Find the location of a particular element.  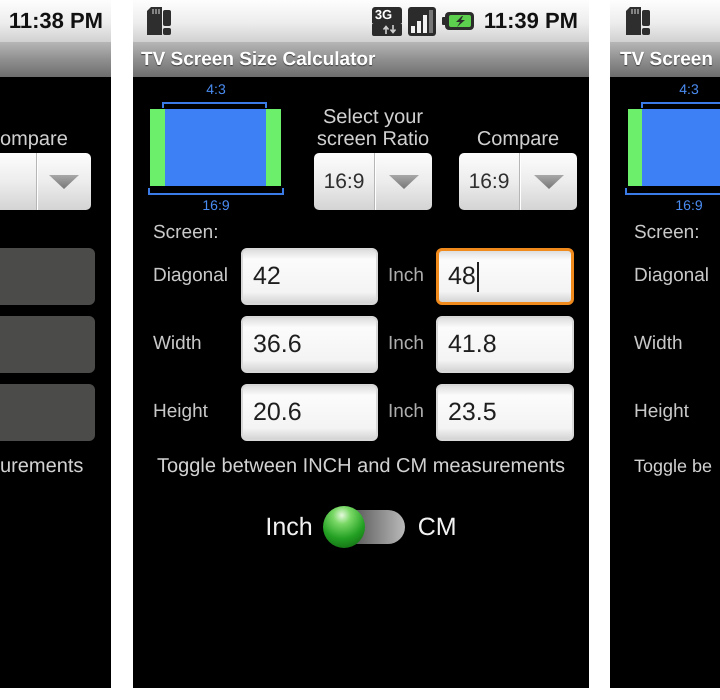

compare-label: ompare is located at coordinates (34, 139).